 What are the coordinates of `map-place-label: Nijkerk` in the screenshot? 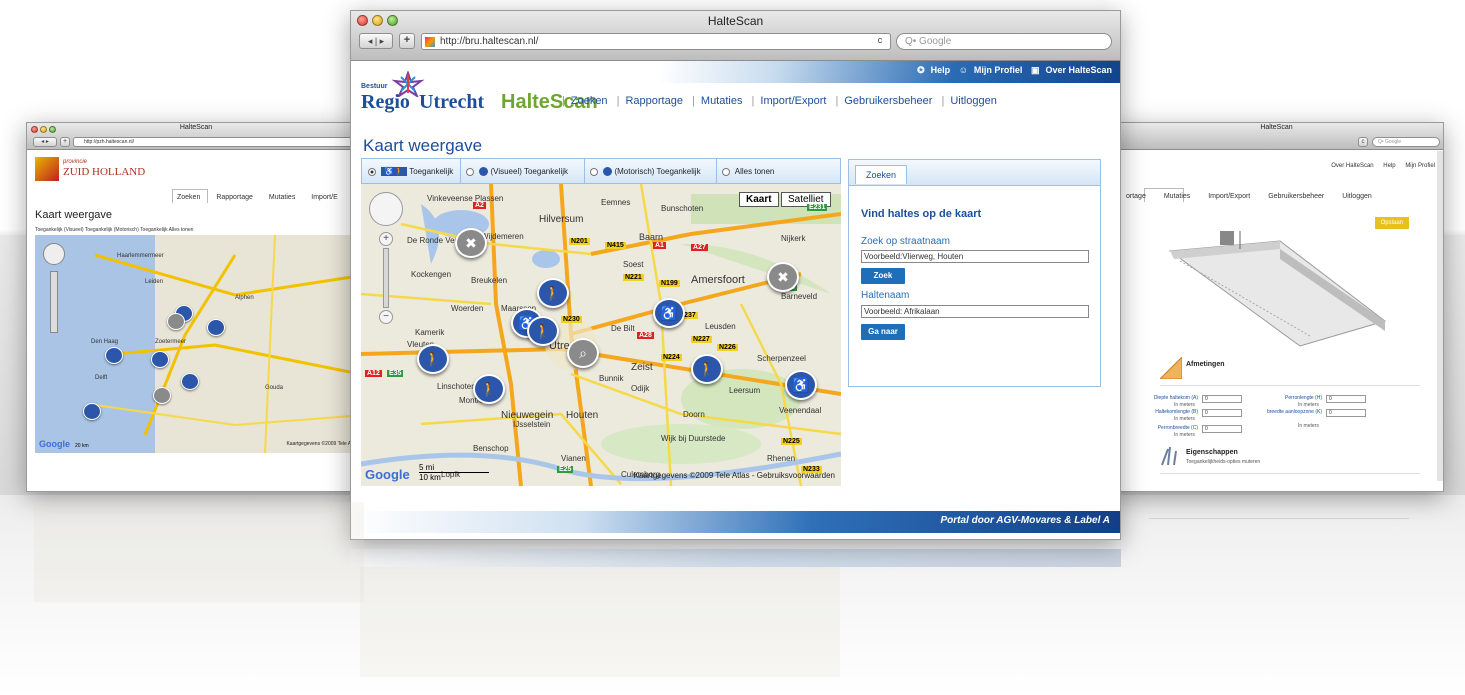 It's located at (793, 238).